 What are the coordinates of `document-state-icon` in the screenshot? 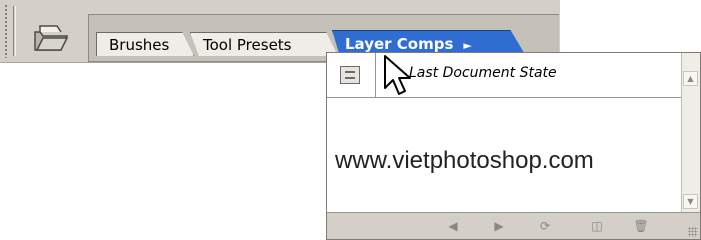 It's located at (350, 75).